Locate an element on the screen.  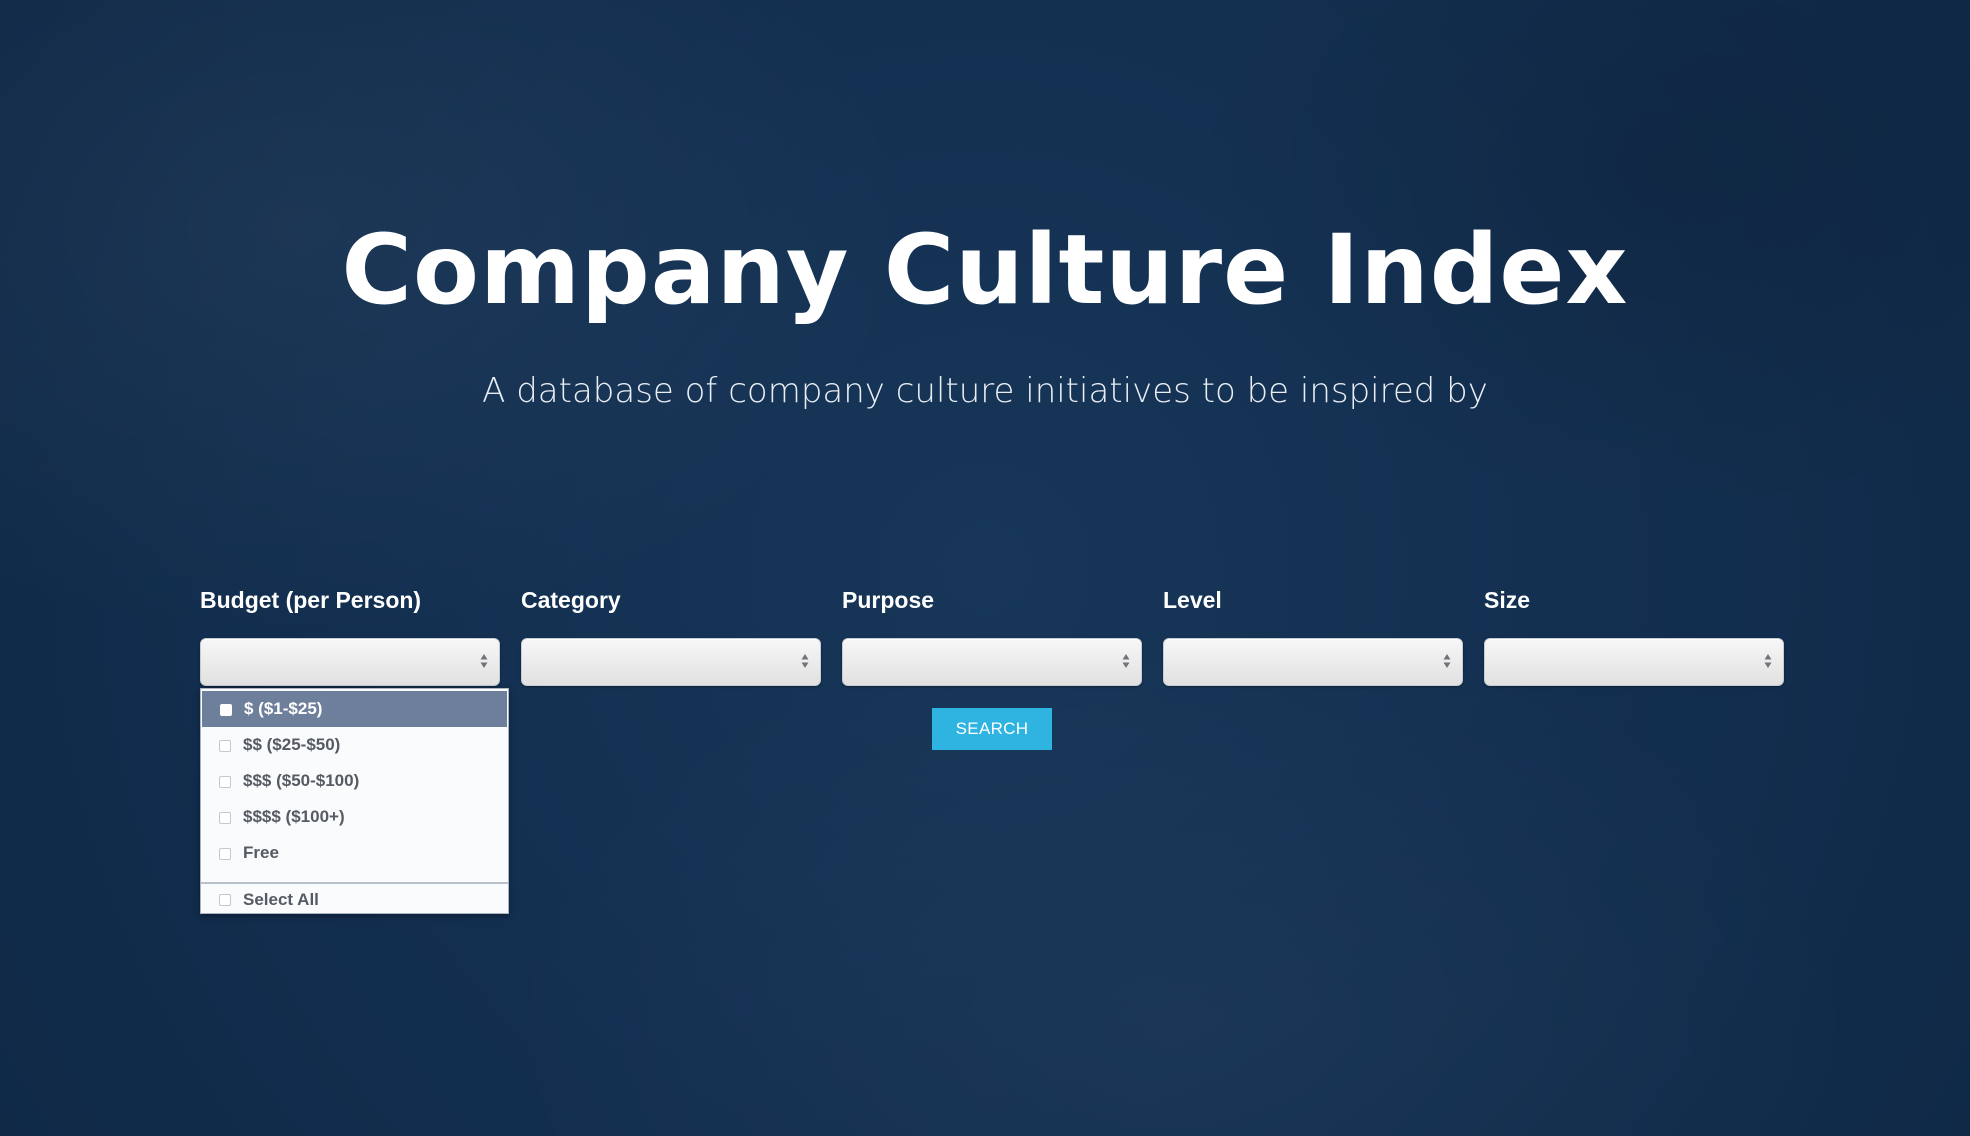
select-all-label: Select All is located at coordinates (281, 899).